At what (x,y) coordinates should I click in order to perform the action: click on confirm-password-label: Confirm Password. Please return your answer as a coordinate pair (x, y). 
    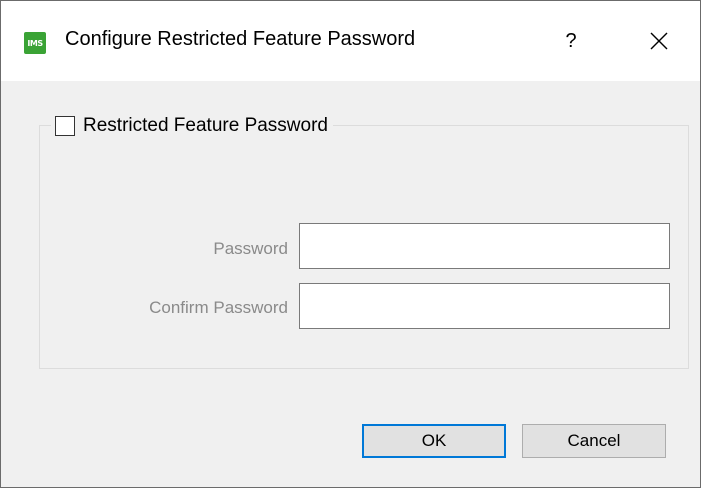
    Looking at the image, I should click on (218, 307).